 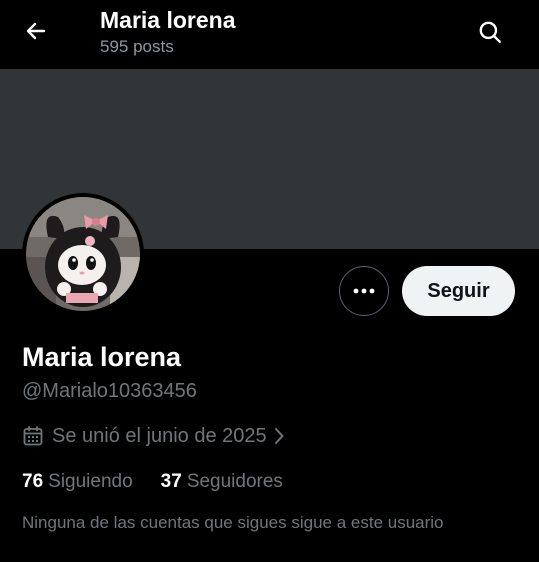 I want to click on following-count: 76, so click(x=33, y=481).